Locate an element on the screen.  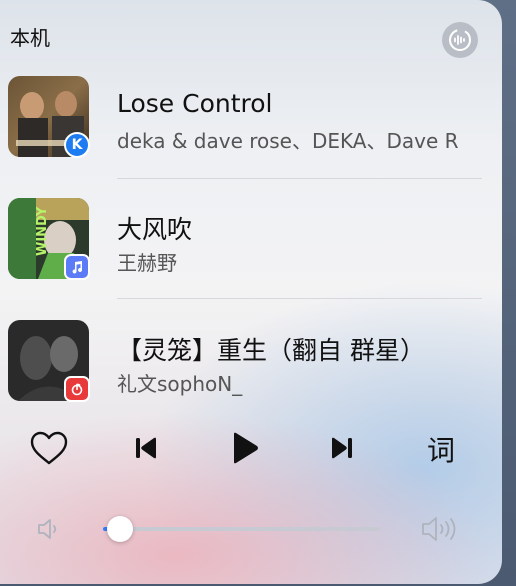
play-button is located at coordinates (244, 448).